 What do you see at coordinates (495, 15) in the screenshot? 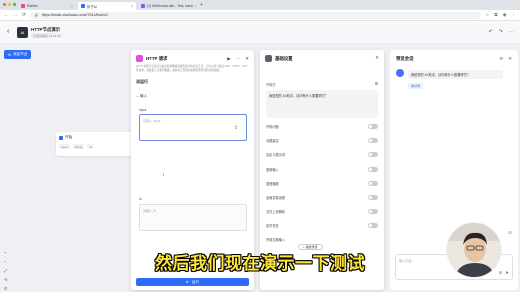
I see `extensions-icon: ⧉` at bounding box center [495, 15].